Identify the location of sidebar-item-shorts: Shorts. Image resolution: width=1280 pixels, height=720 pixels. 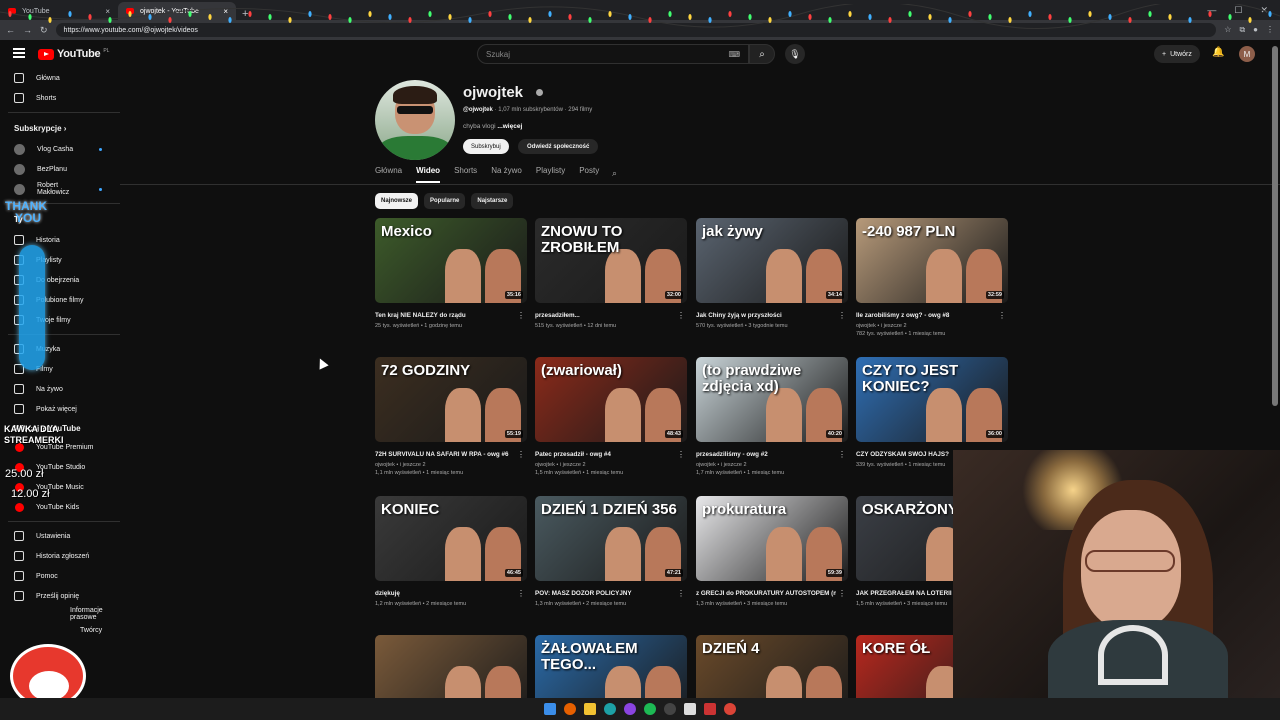
(60, 98).